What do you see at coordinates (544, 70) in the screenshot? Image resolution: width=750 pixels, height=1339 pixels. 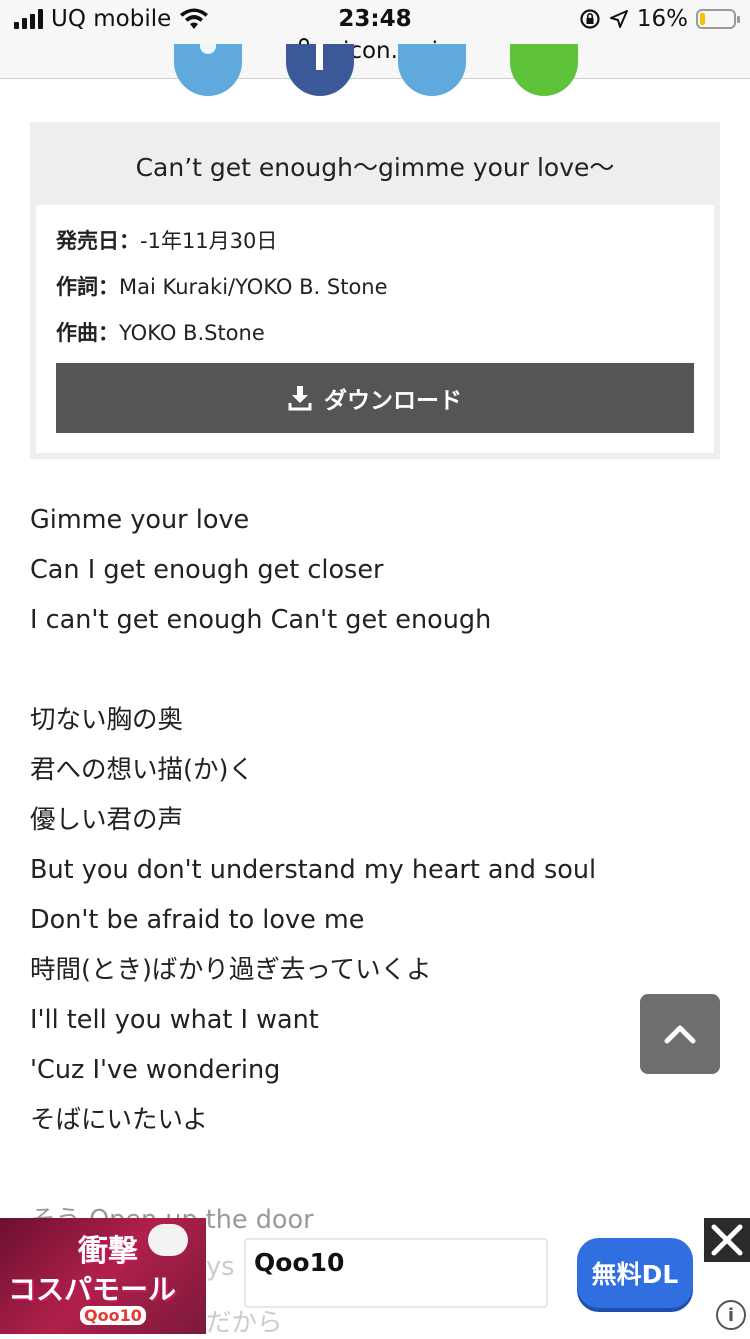 I see `share-line-button` at bounding box center [544, 70].